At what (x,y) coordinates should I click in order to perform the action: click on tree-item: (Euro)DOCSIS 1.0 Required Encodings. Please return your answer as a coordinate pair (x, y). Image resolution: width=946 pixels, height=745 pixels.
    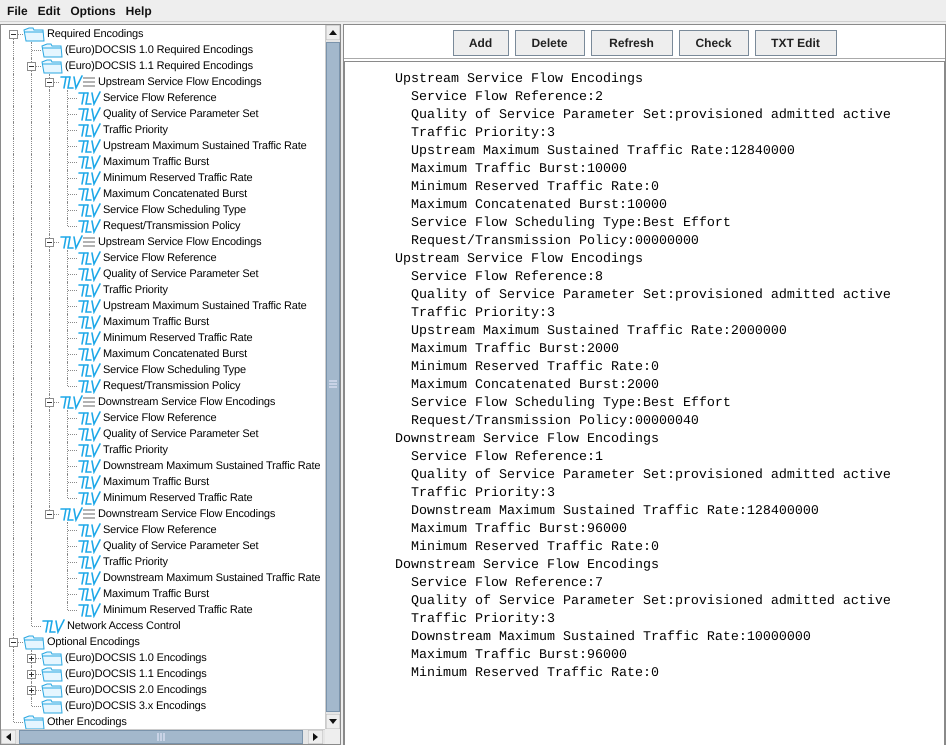
    Looking at the image, I should click on (159, 50).